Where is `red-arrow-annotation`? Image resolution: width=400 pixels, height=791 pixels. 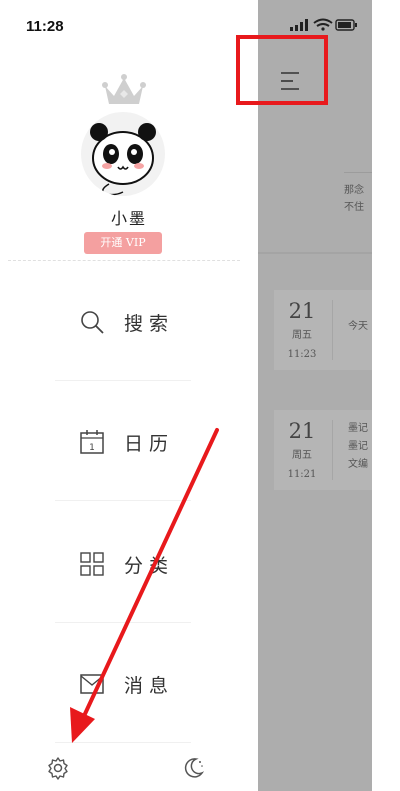
red-arrow-annotation is located at coordinates (144, 585).